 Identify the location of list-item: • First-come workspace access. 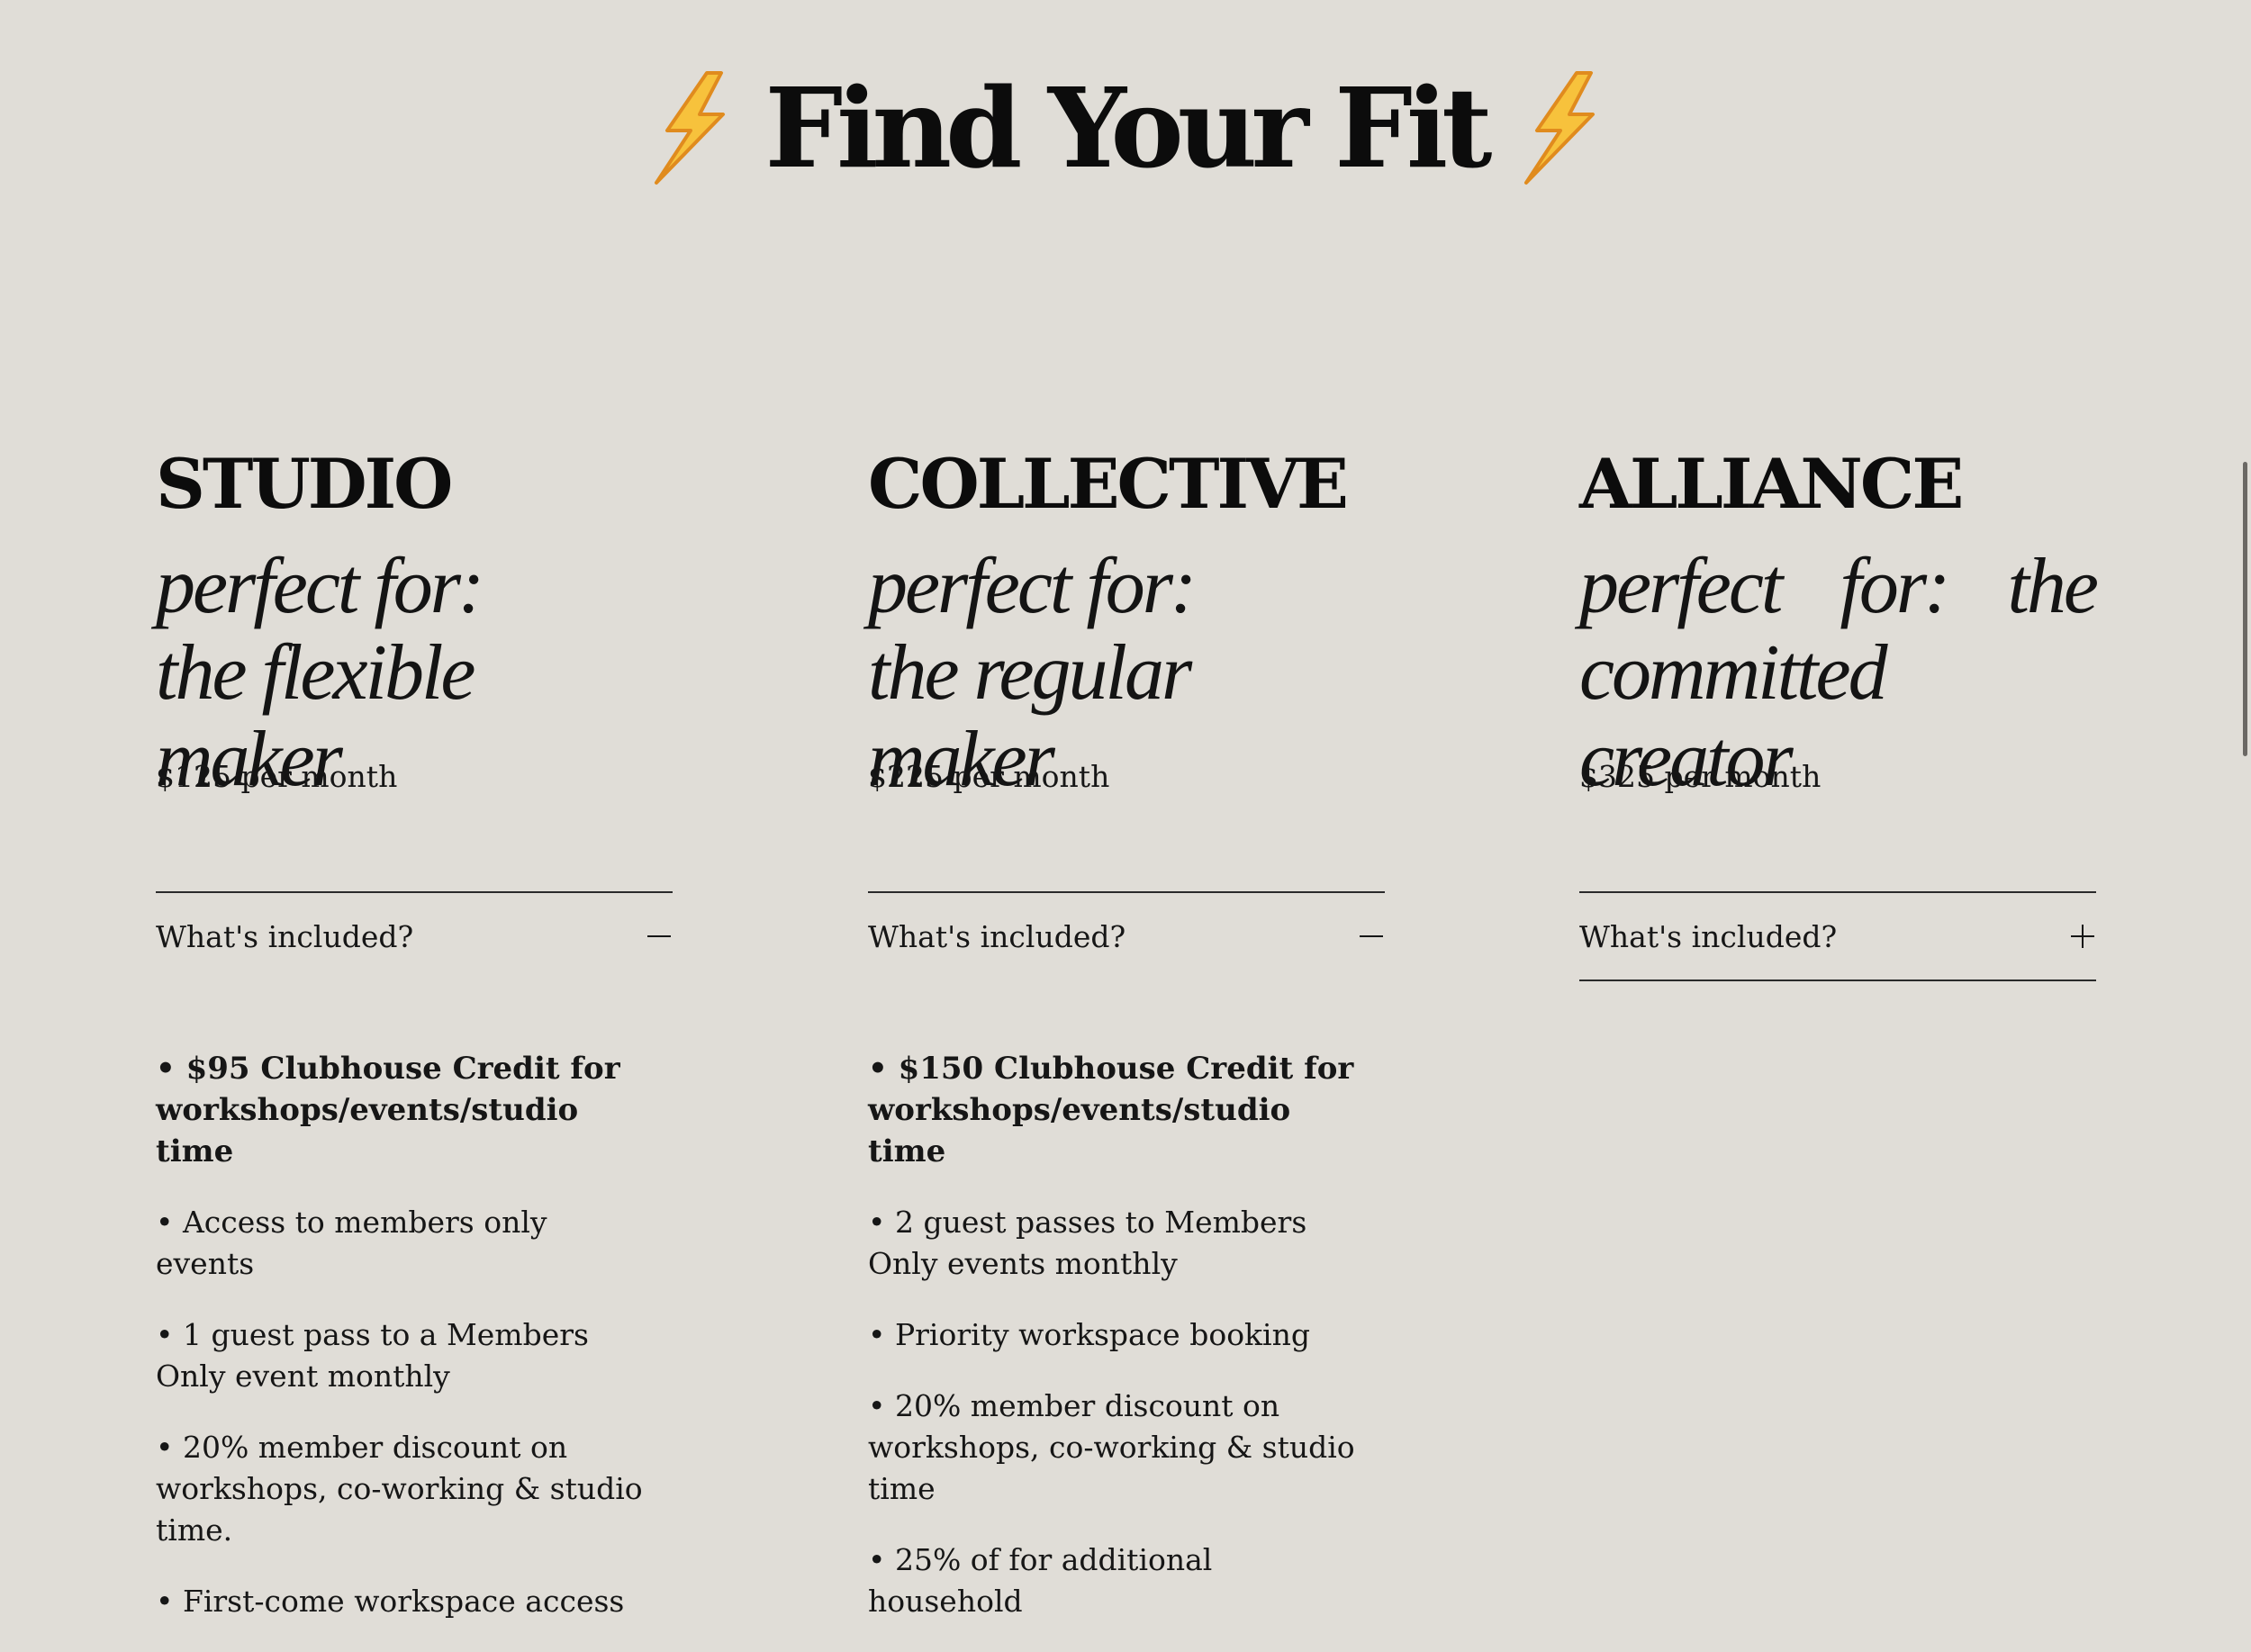
(390, 1601).